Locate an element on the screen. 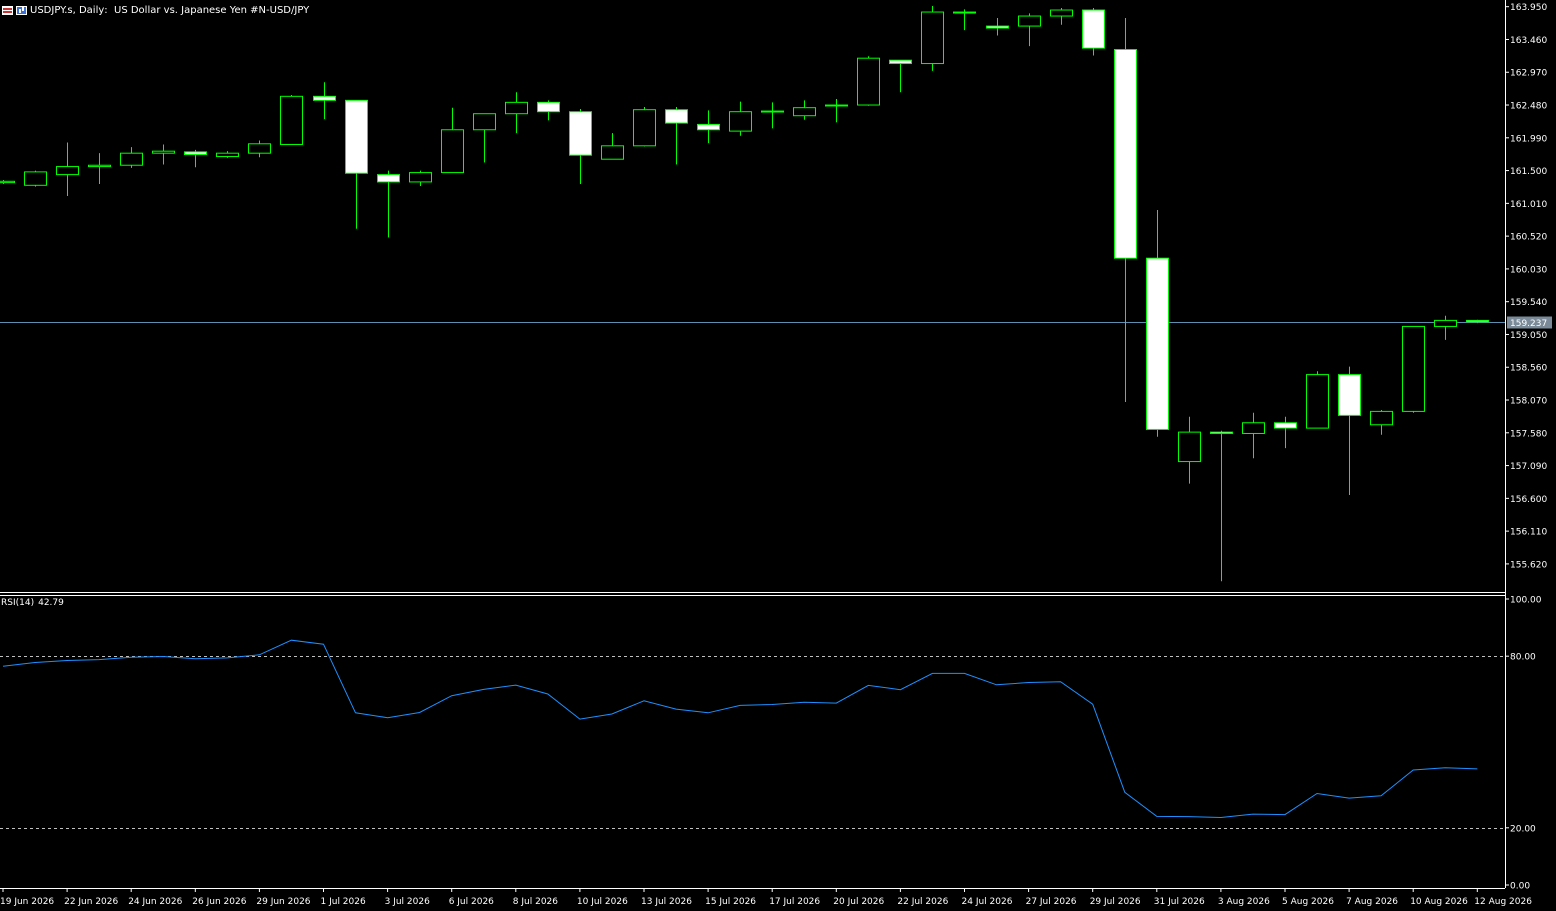  date-label: 26 Jun 2026 is located at coordinates (219, 902).